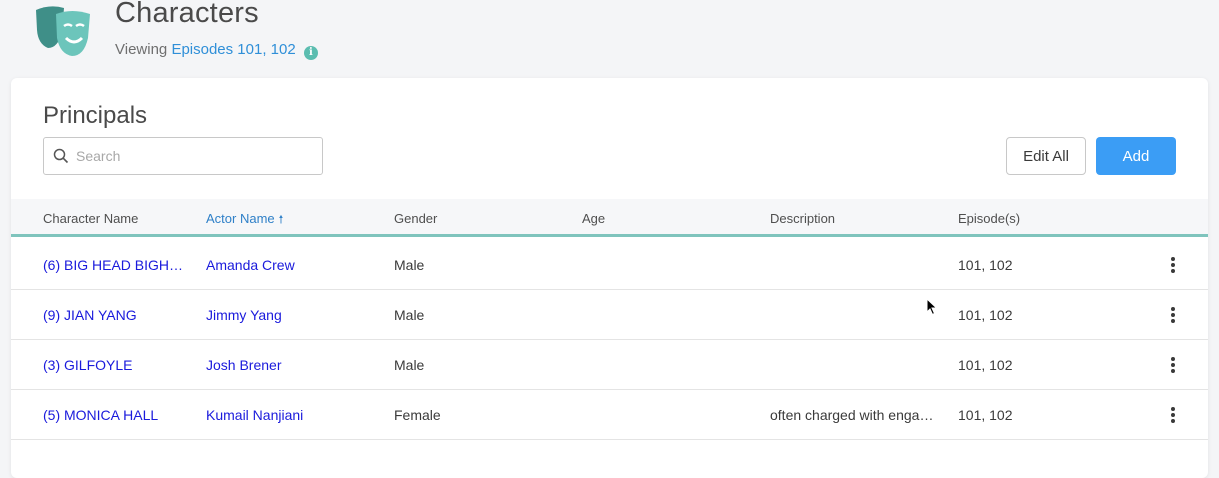 Image resolution: width=1219 pixels, height=478 pixels. What do you see at coordinates (291, 415) in the screenshot?
I see `actor-name-cell: Kumail Nanjiani` at bounding box center [291, 415].